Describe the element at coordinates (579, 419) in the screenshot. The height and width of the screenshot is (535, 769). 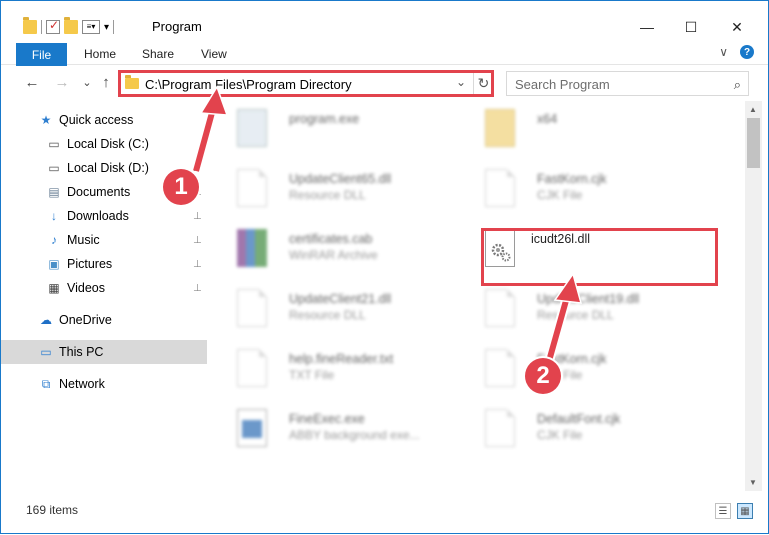
I see `file-name: DefaultFont.cjk` at that location.